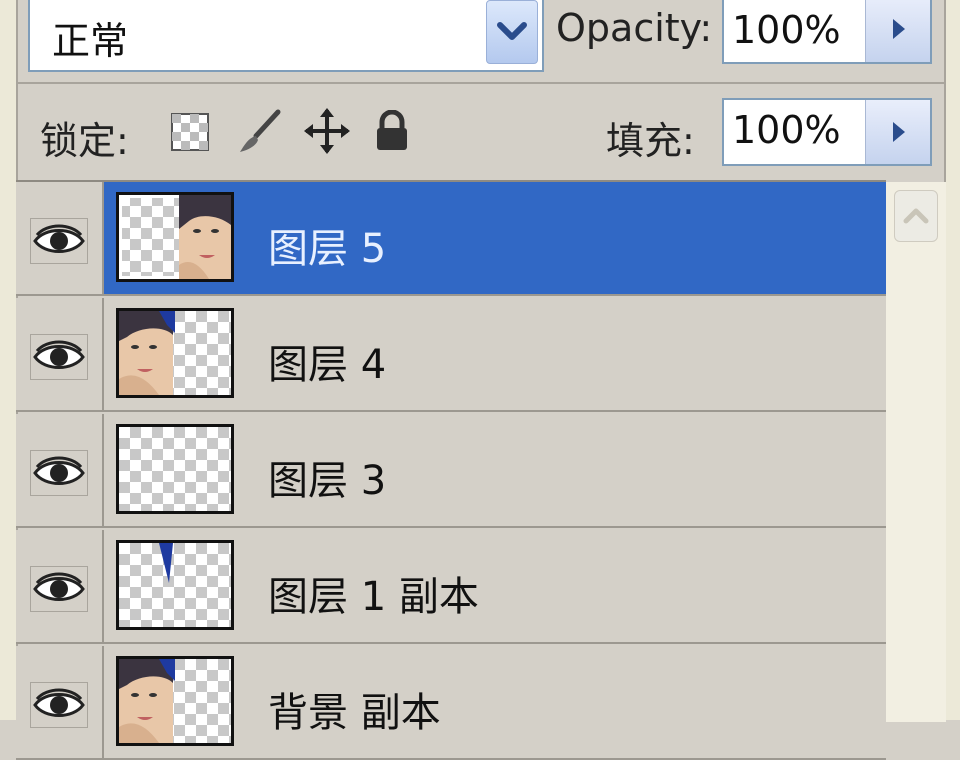  I want to click on scroll-up-button, so click(916, 216).